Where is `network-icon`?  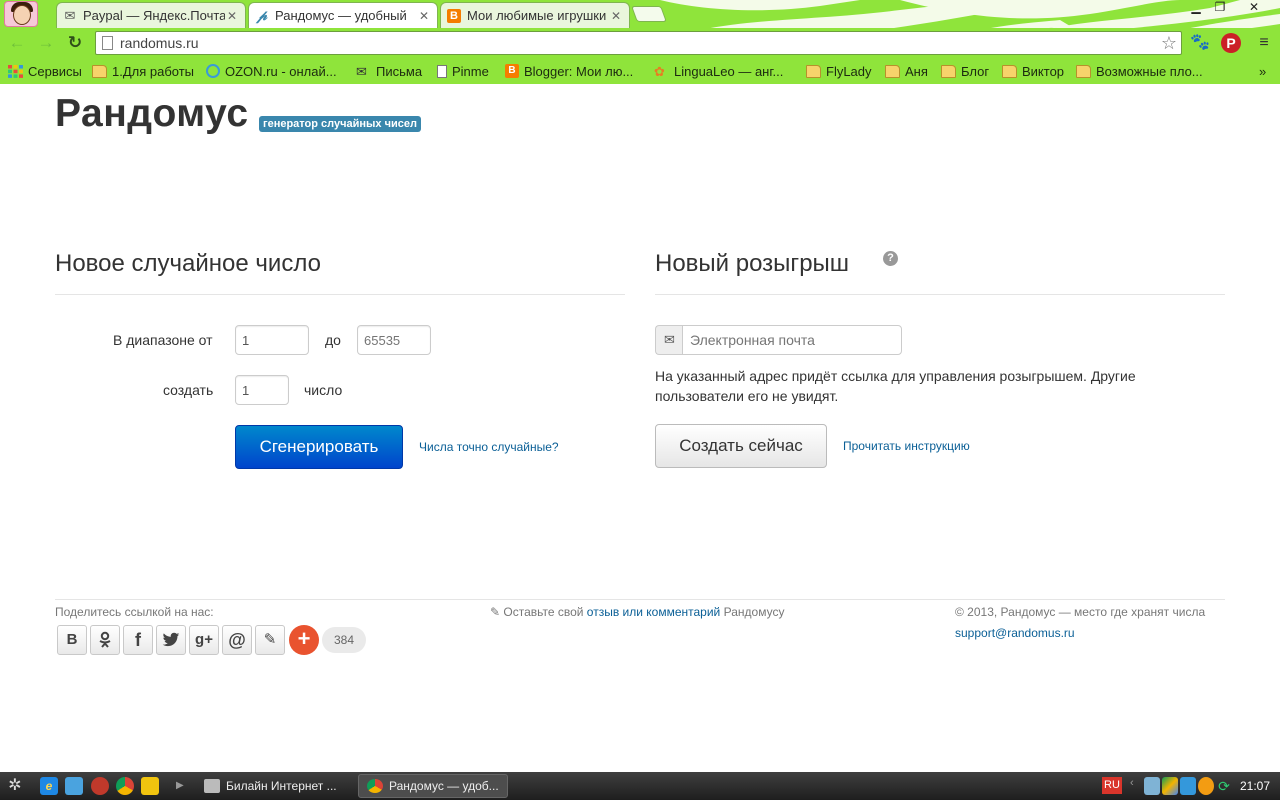
network-icon is located at coordinates (1152, 786).